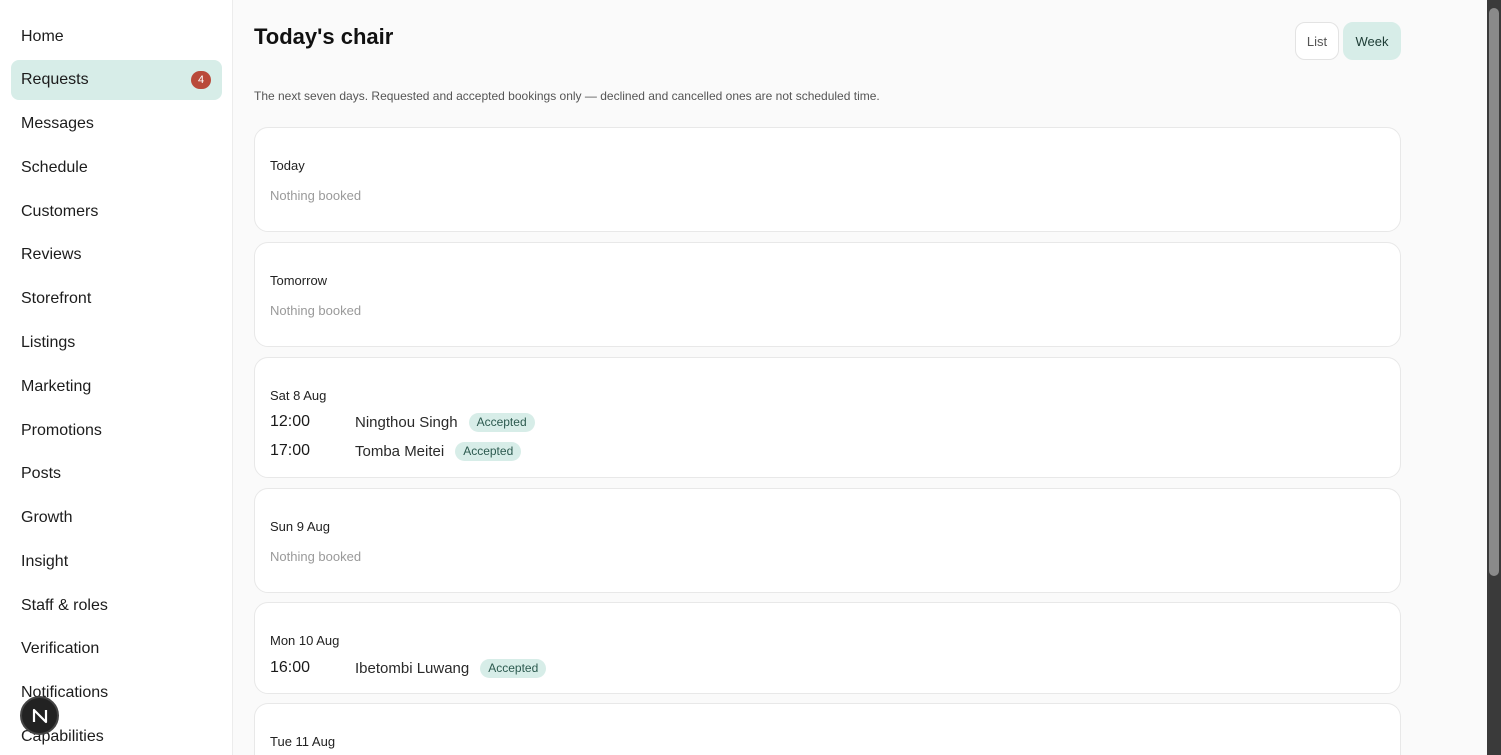 The width and height of the screenshot is (1501, 755). I want to click on sidebar-item-promotions: Promotions, so click(116, 431).